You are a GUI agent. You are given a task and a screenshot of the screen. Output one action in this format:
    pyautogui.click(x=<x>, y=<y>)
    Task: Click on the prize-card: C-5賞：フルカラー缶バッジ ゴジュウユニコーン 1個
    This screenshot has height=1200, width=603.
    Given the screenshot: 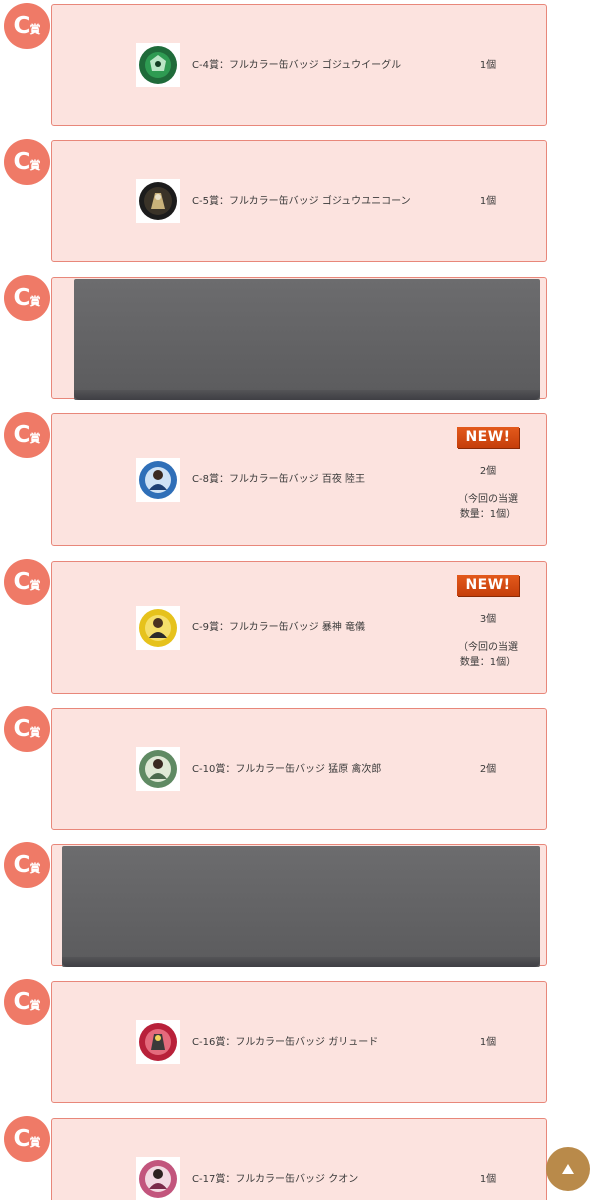 What is the action you would take?
    pyautogui.click(x=299, y=201)
    